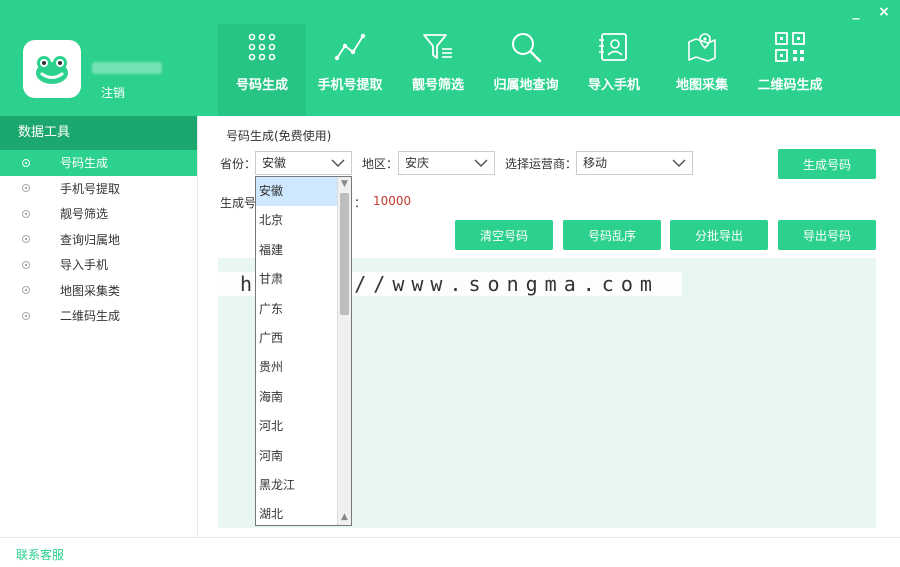  Describe the element at coordinates (870, 12) in the screenshot. I see `window-controls: _ ×` at that location.